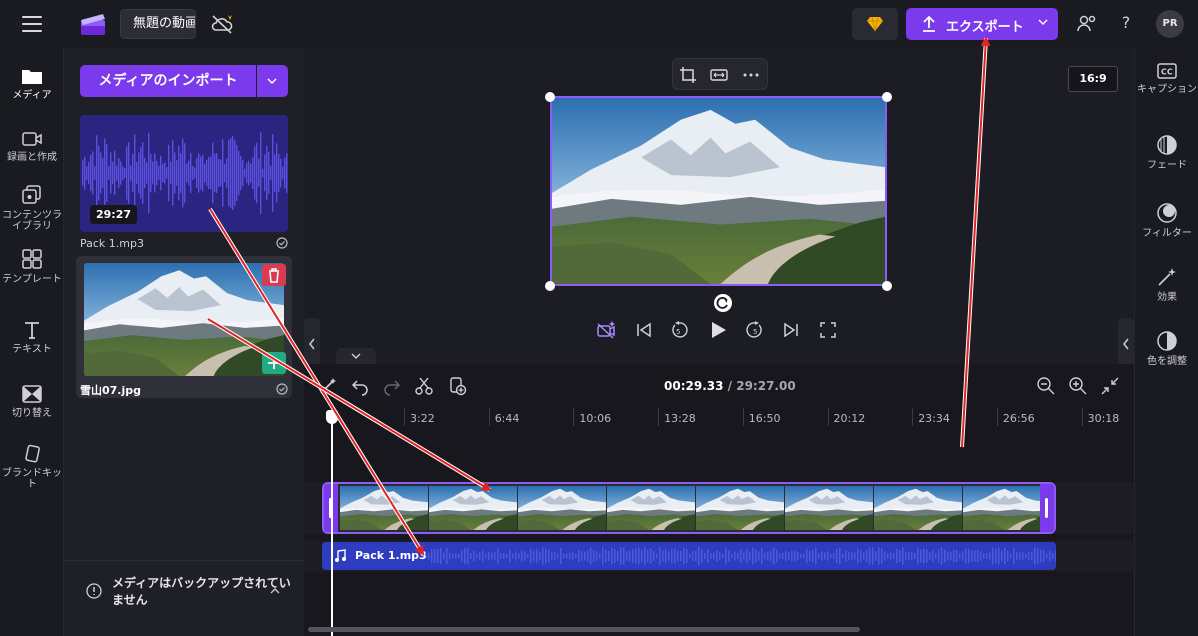 This screenshot has width=1198, height=636. Describe the element at coordinates (875, 24) in the screenshot. I see `premium-button` at that location.